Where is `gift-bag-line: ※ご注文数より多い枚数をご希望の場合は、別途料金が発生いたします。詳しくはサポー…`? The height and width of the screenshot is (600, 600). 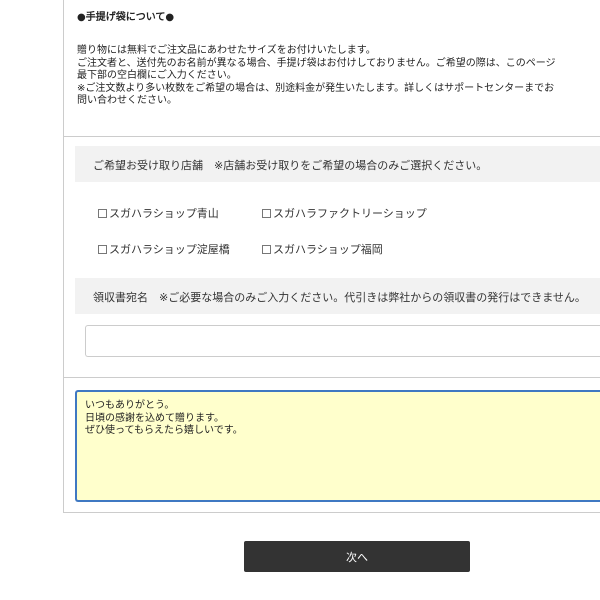
gift-bag-line: ※ご注文数より多い枚数をご希望の場合は、別途料金が発生いたします。詳しくはサポー… is located at coordinates (316, 88).